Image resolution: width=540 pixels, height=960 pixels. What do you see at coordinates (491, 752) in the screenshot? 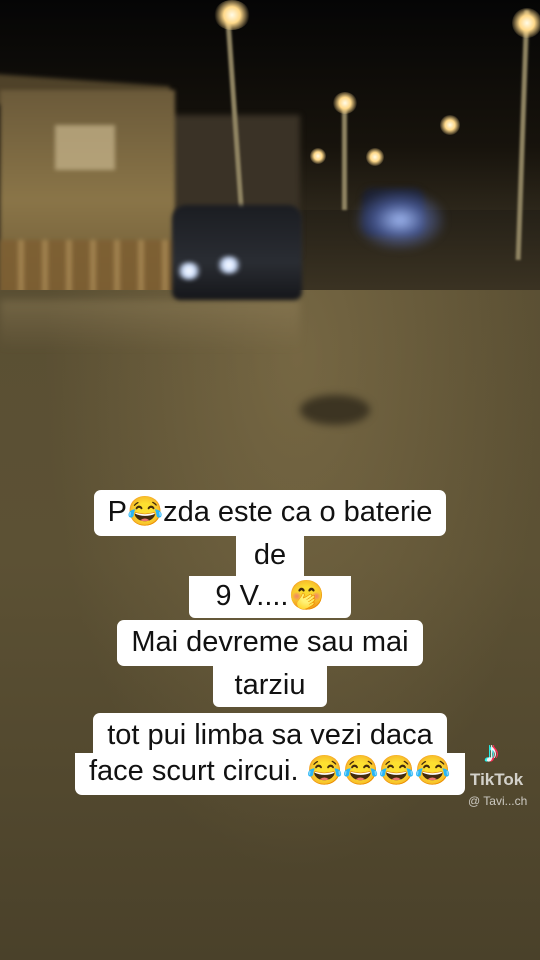
I see `tiktok-note-icon: ♪` at bounding box center [491, 752].